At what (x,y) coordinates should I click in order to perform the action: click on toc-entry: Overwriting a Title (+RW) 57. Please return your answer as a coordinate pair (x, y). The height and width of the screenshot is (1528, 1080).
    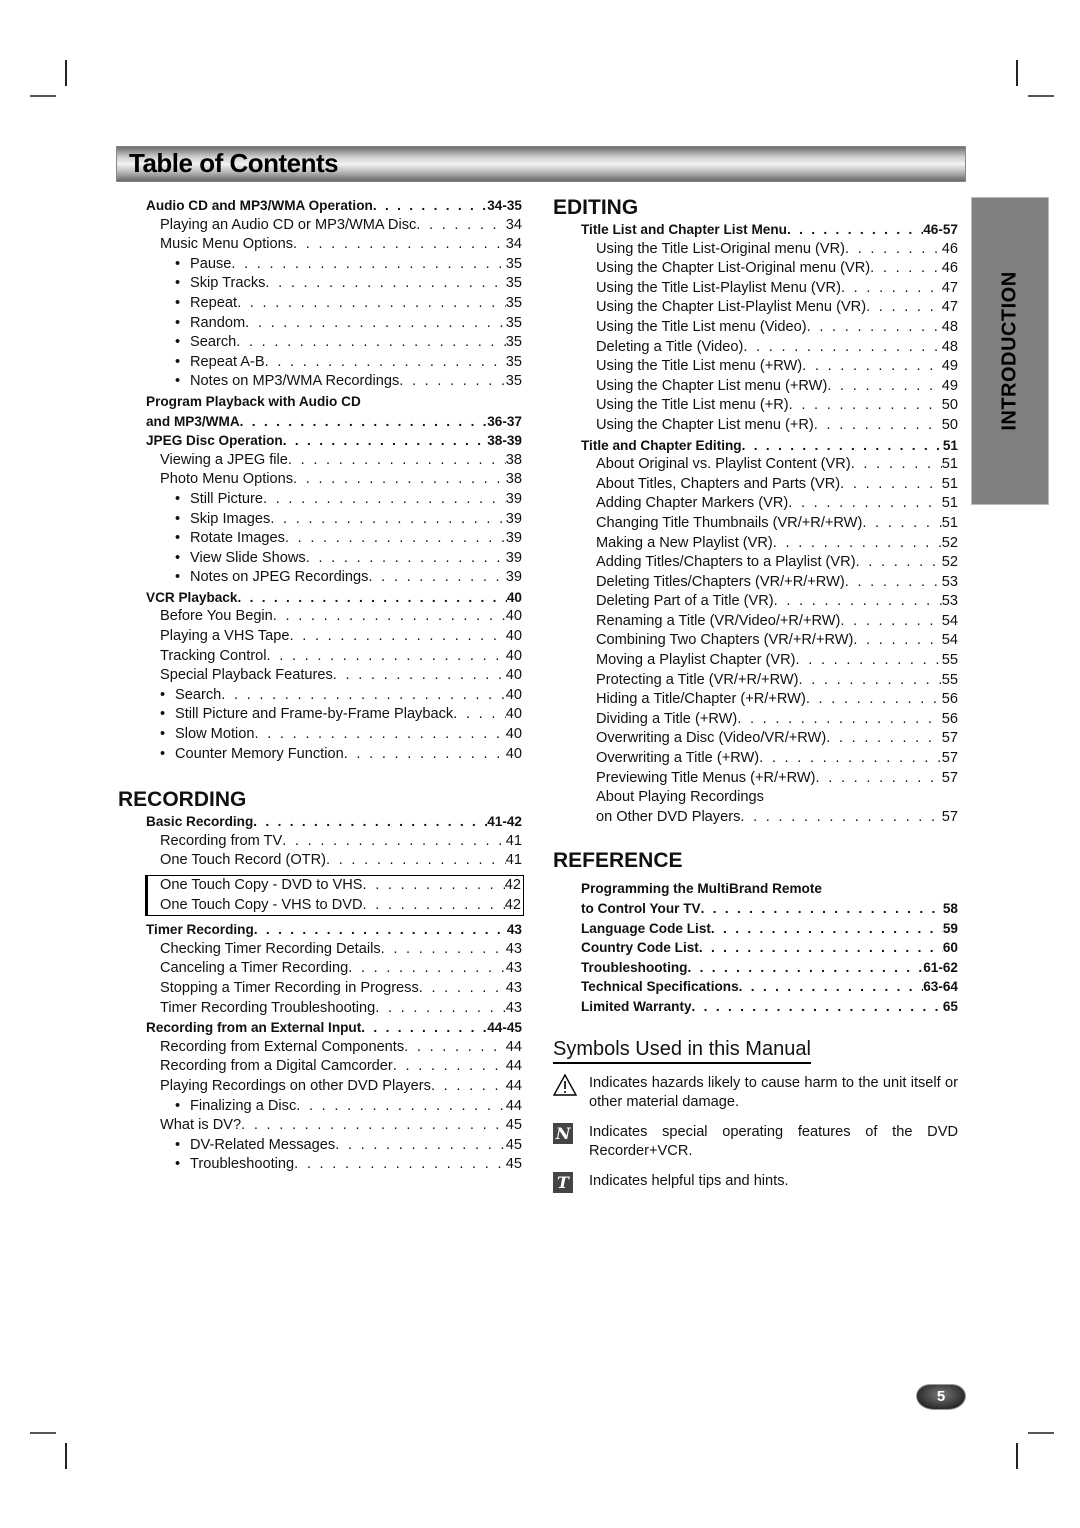
    Looking at the image, I should click on (755, 759).